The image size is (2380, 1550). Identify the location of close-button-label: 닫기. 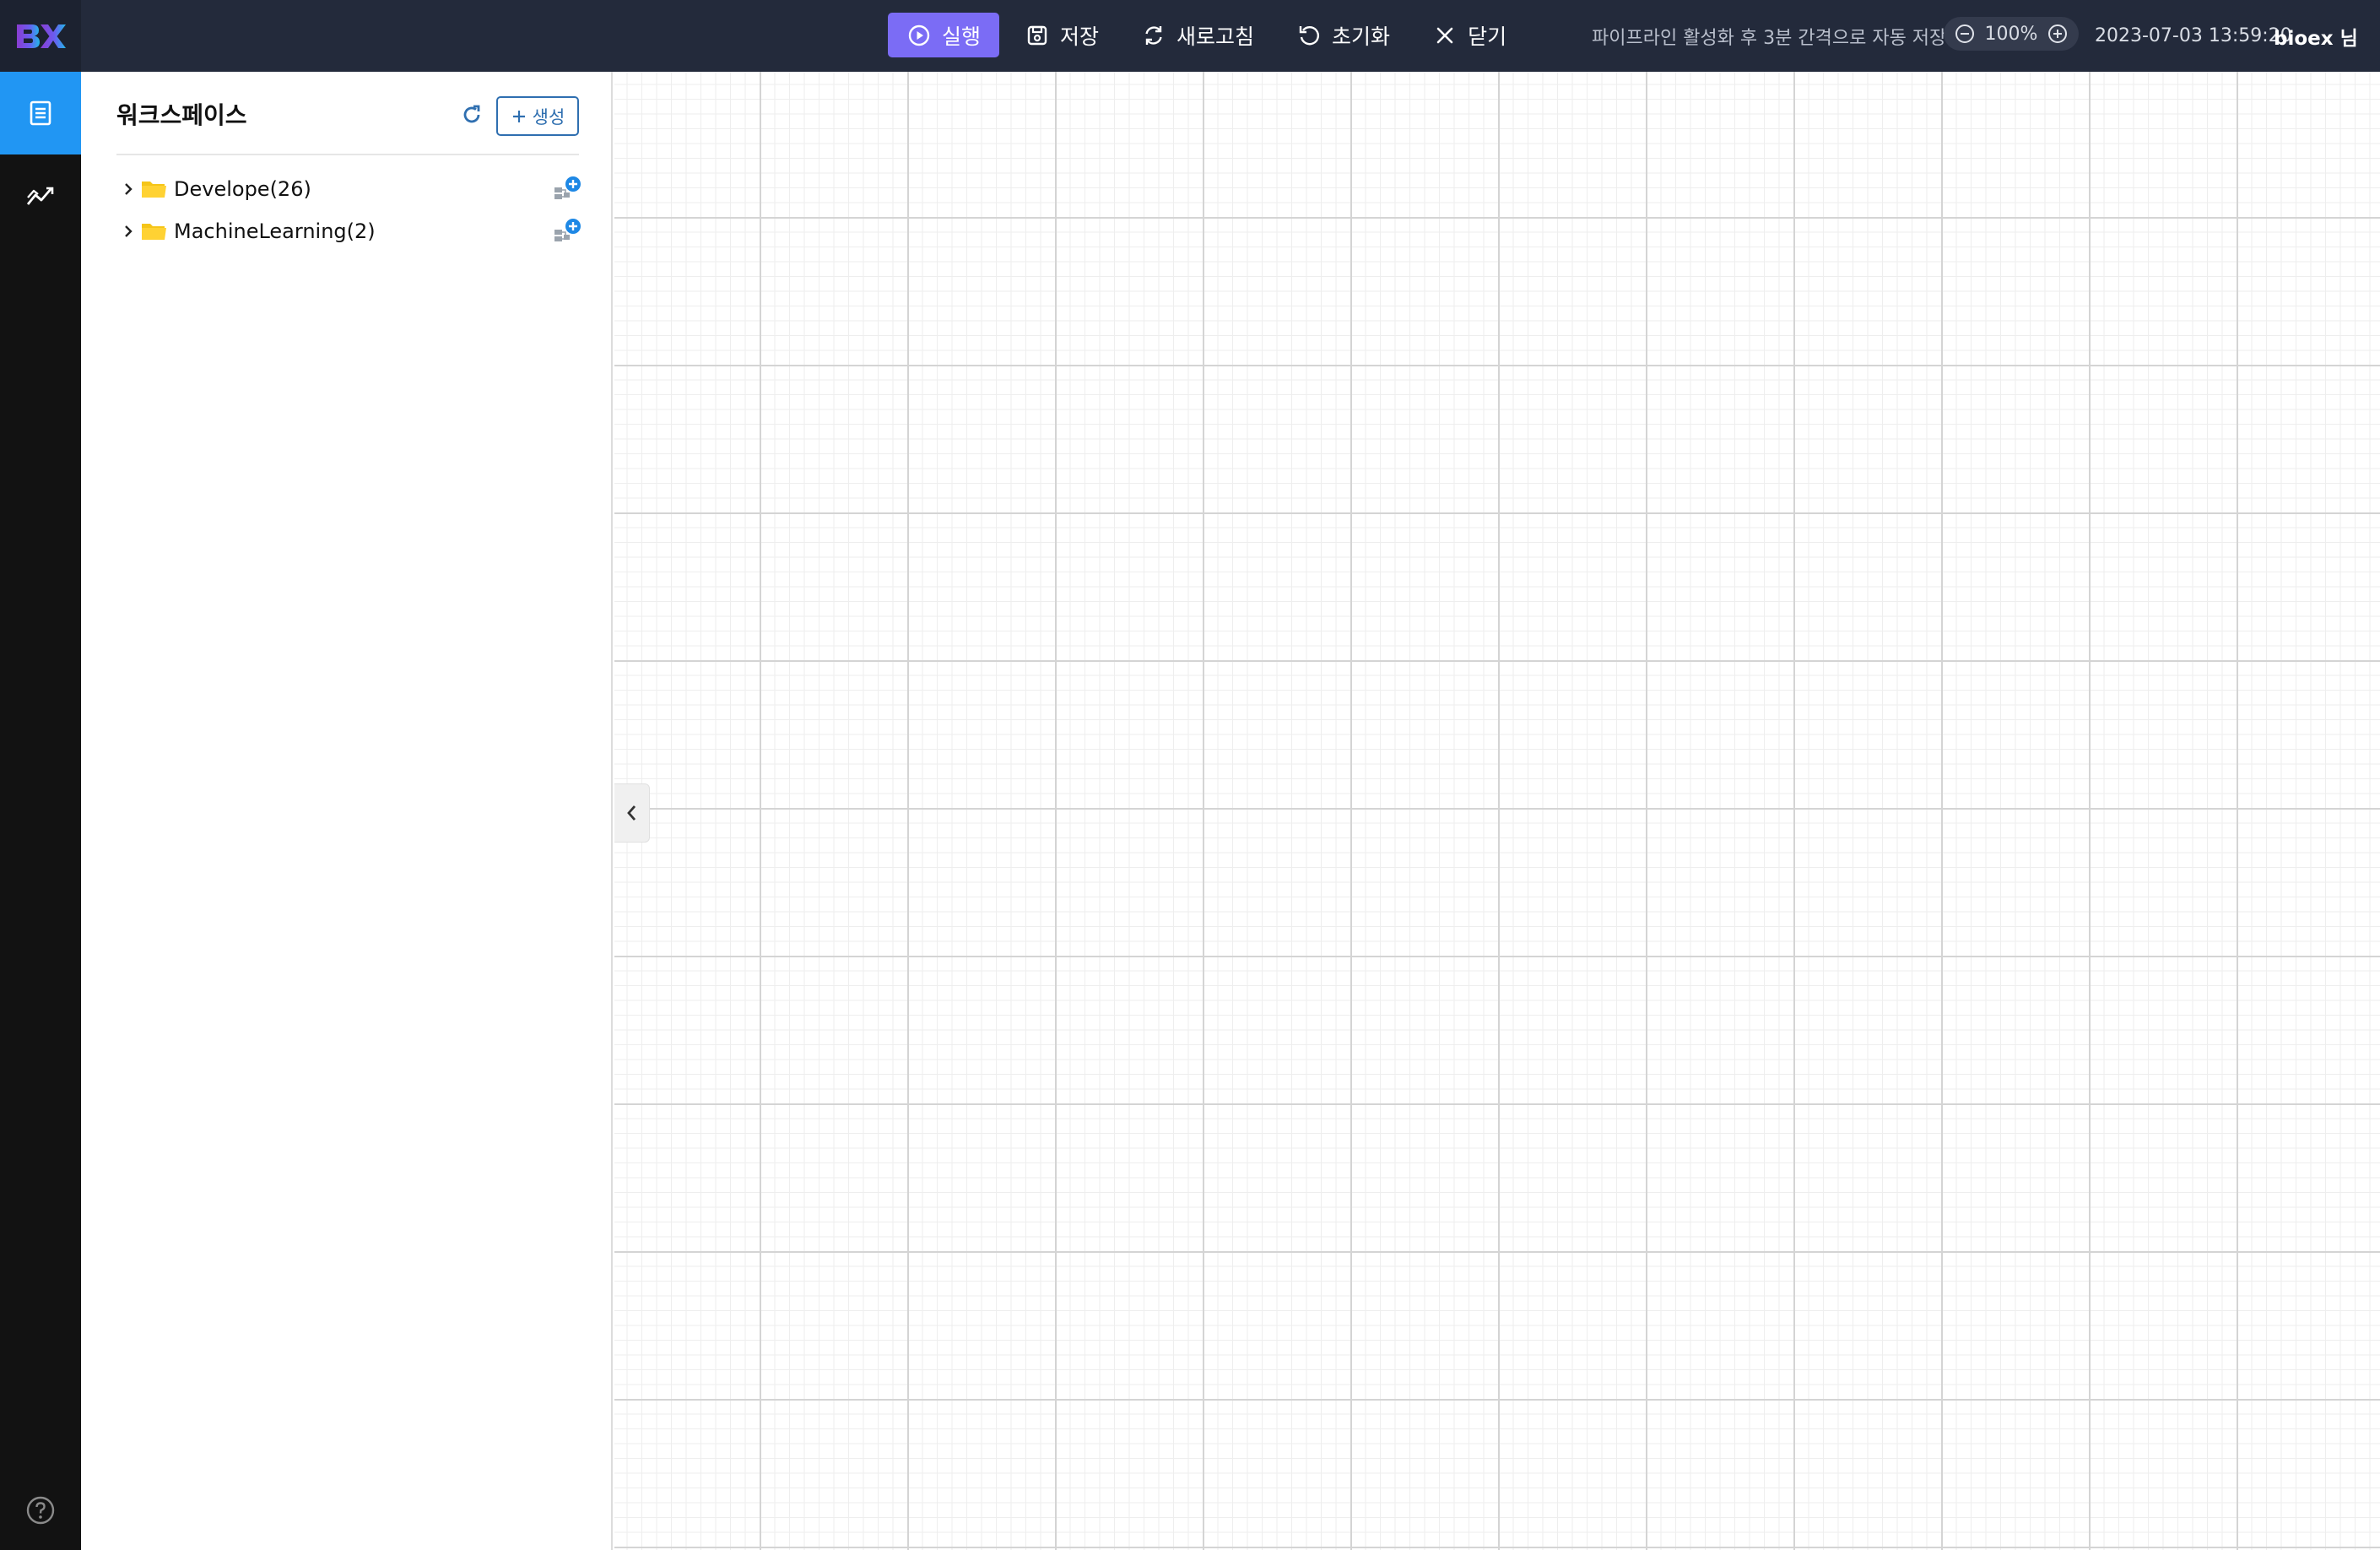
(1487, 36).